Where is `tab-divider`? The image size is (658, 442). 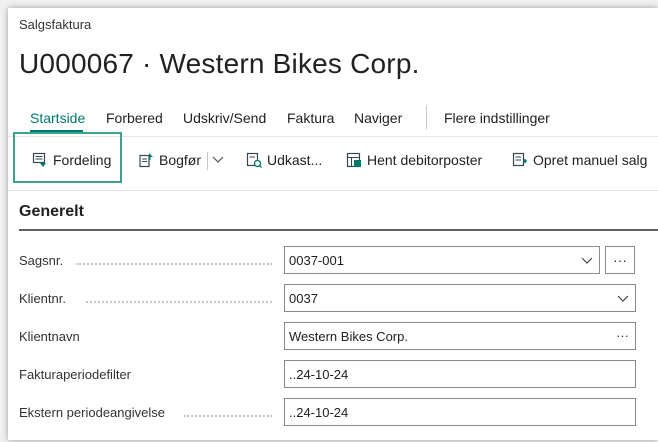
tab-divider is located at coordinates (426, 117).